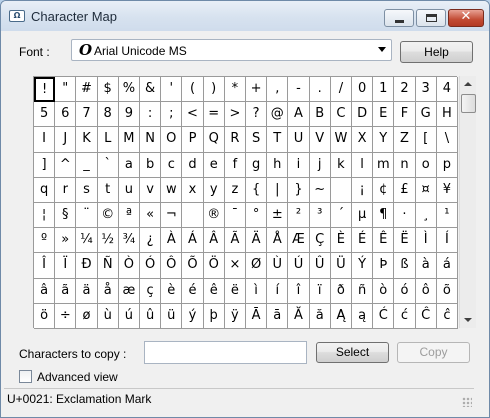 The height and width of the screenshot is (418, 490). What do you see at coordinates (384, 266) in the screenshot?
I see `character-cell: Þ` at bounding box center [384, 266].